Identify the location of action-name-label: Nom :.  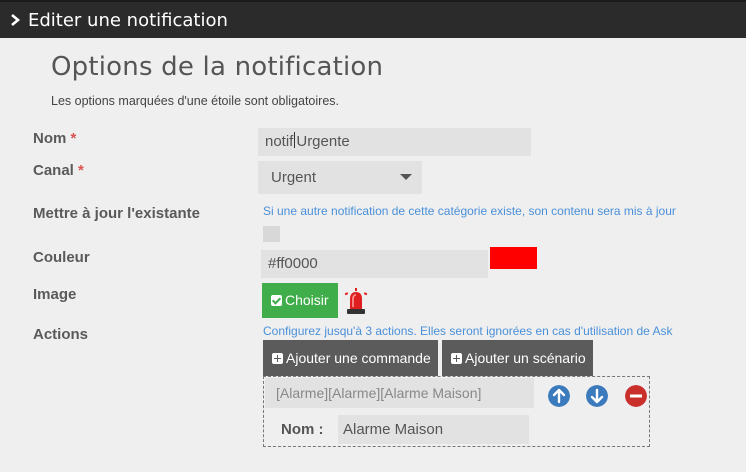
(302, 429).